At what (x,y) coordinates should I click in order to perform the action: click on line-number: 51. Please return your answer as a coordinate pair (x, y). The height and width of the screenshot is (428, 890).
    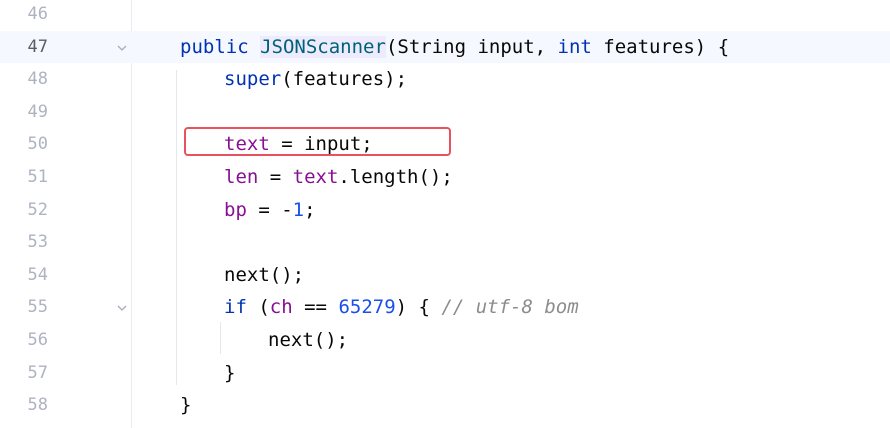
    Looking at the image, I should click on (37, 177).